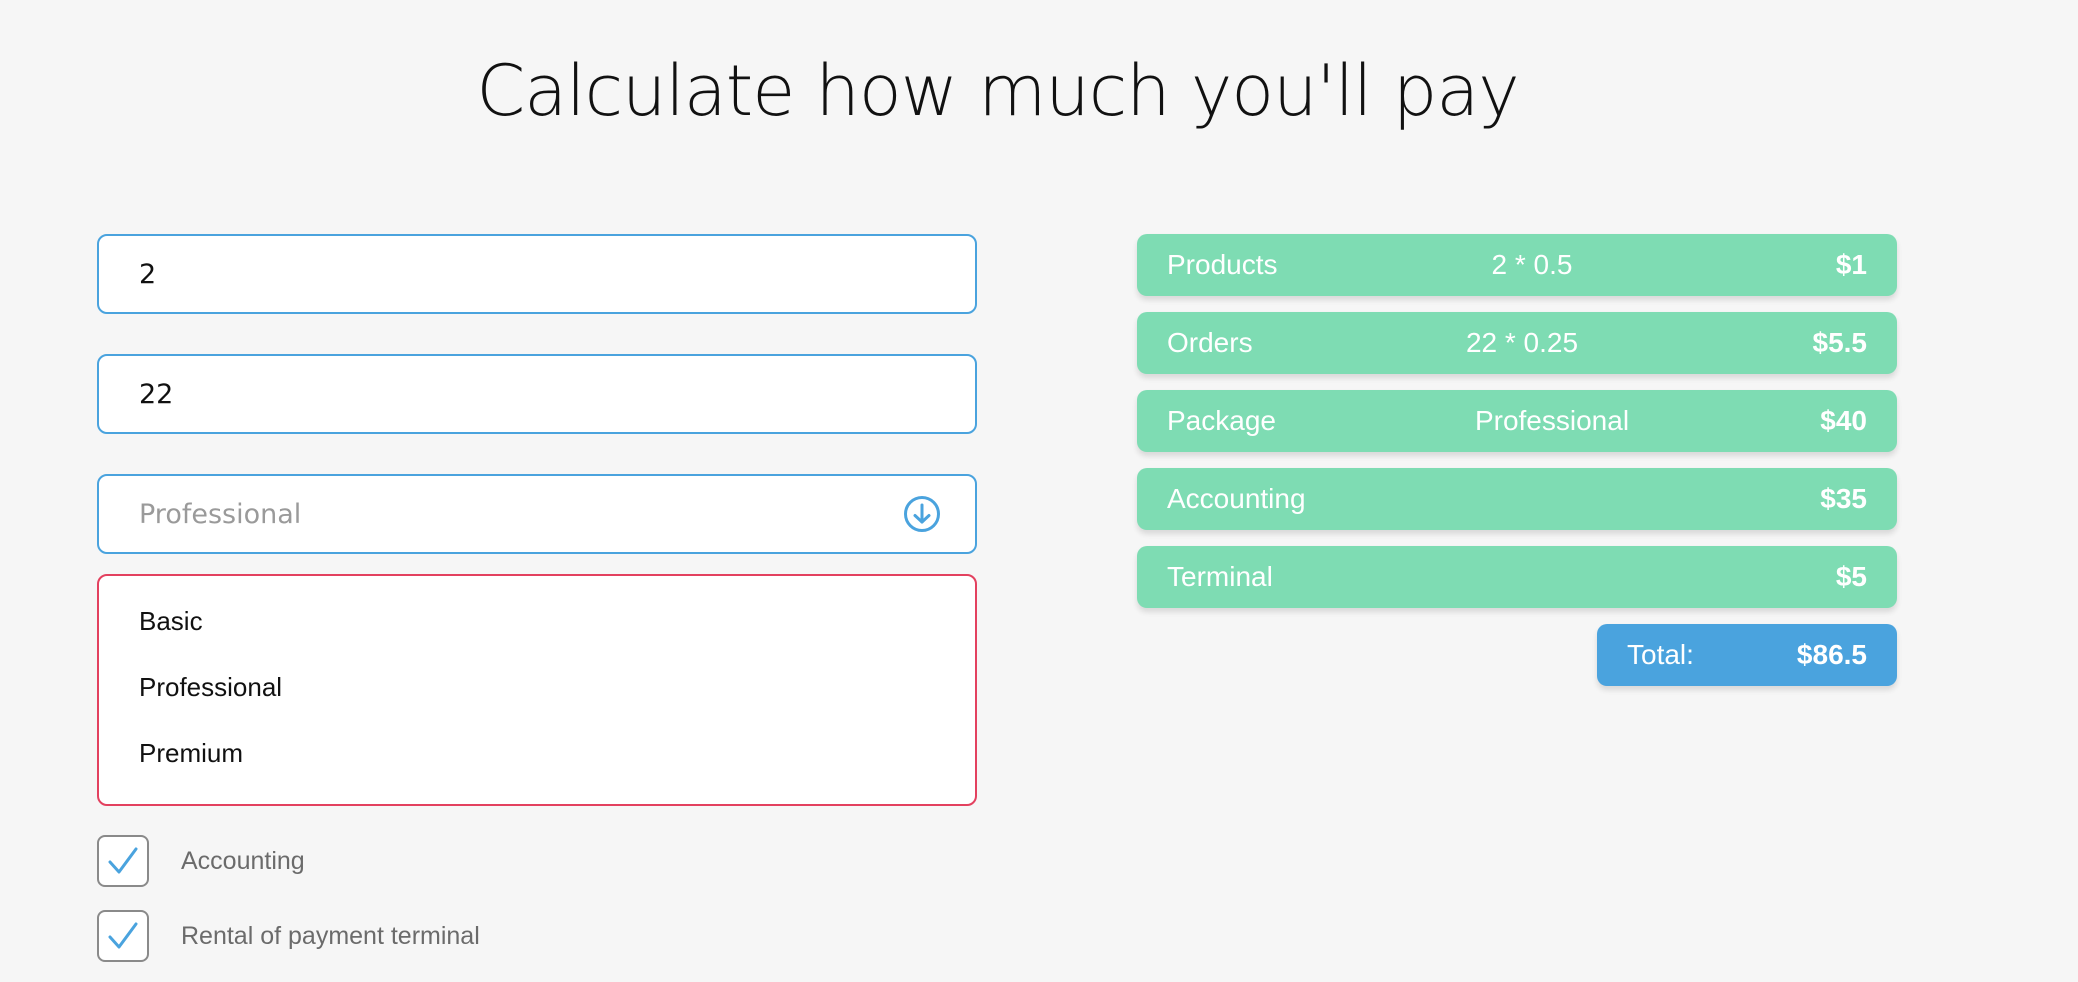  Describe the element at coordinates (997, 91) in the screenshot. I see `page-title: Calculate how much you'll pay` at that location.